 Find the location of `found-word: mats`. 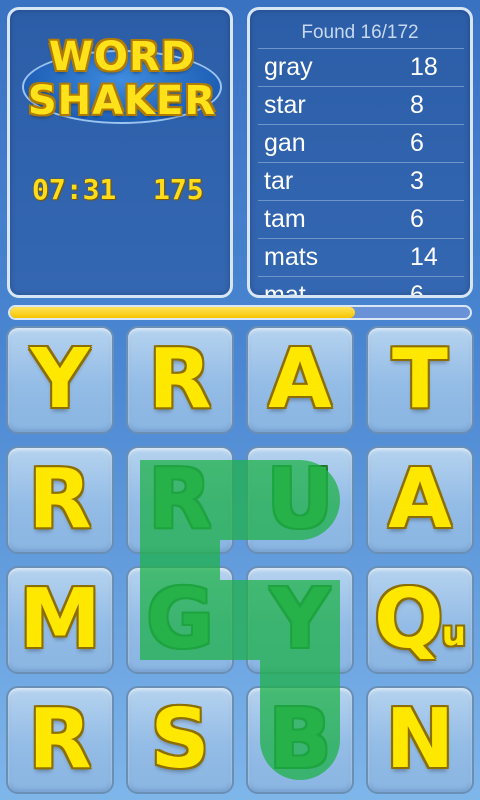

found-word: mats is located at coordinates (291, 257).